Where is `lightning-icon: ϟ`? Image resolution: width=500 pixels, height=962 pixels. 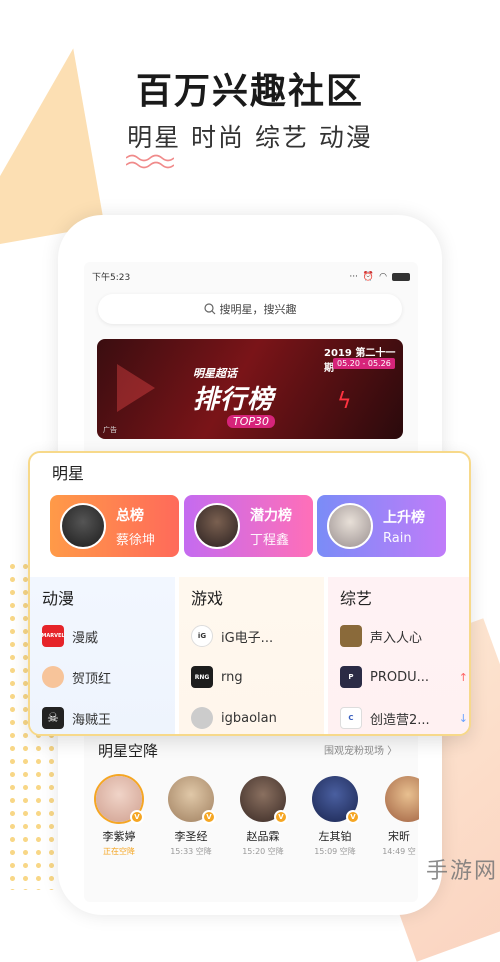
lightning-icon: ϟ is located at coordinates (344, 401).